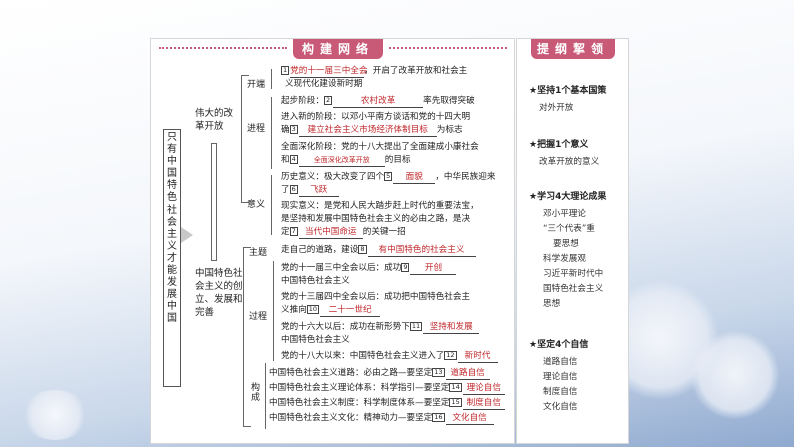  What do you see at coordinates (378, 250) in the screenshot?
I see `line-7: 走自己的道路，建设 8 有中国特色的社会主义` at bounding box center [378, 250].